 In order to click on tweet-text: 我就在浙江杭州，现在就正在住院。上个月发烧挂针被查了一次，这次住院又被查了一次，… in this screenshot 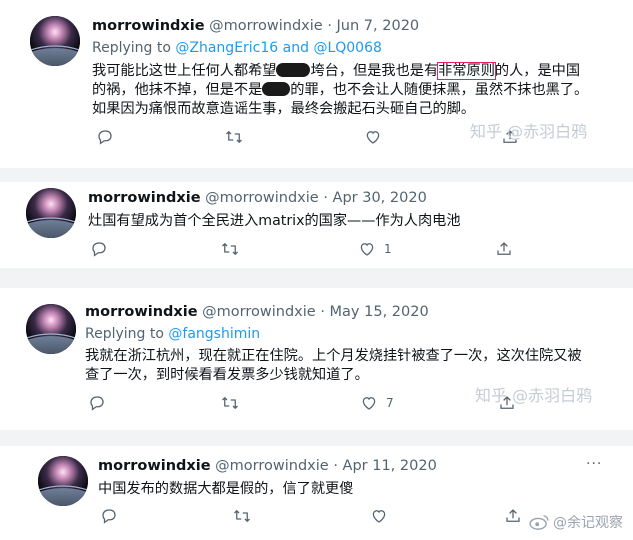, I will do `click(333, 365)`.